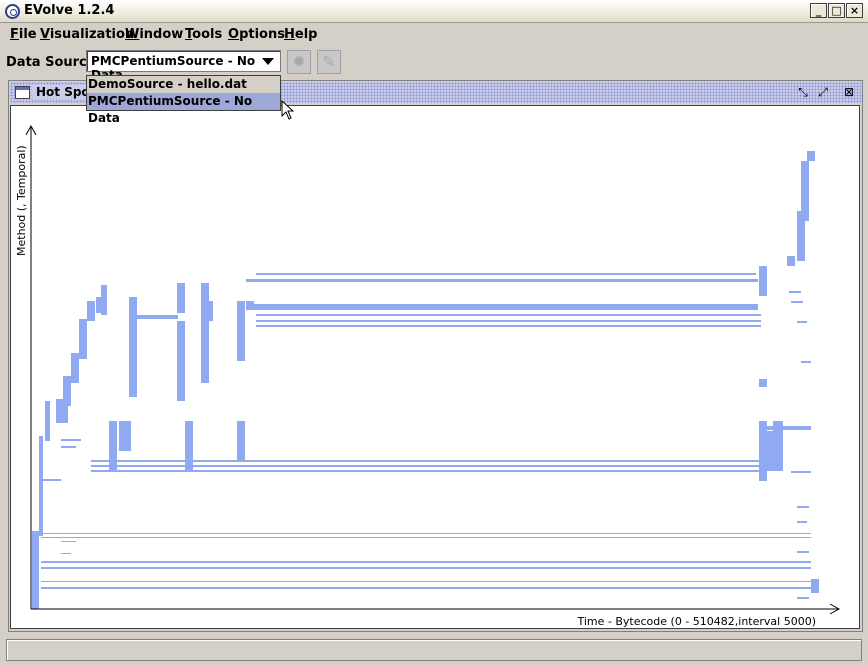  I want to click on pencil-icon: ✎, so click(329, 61).